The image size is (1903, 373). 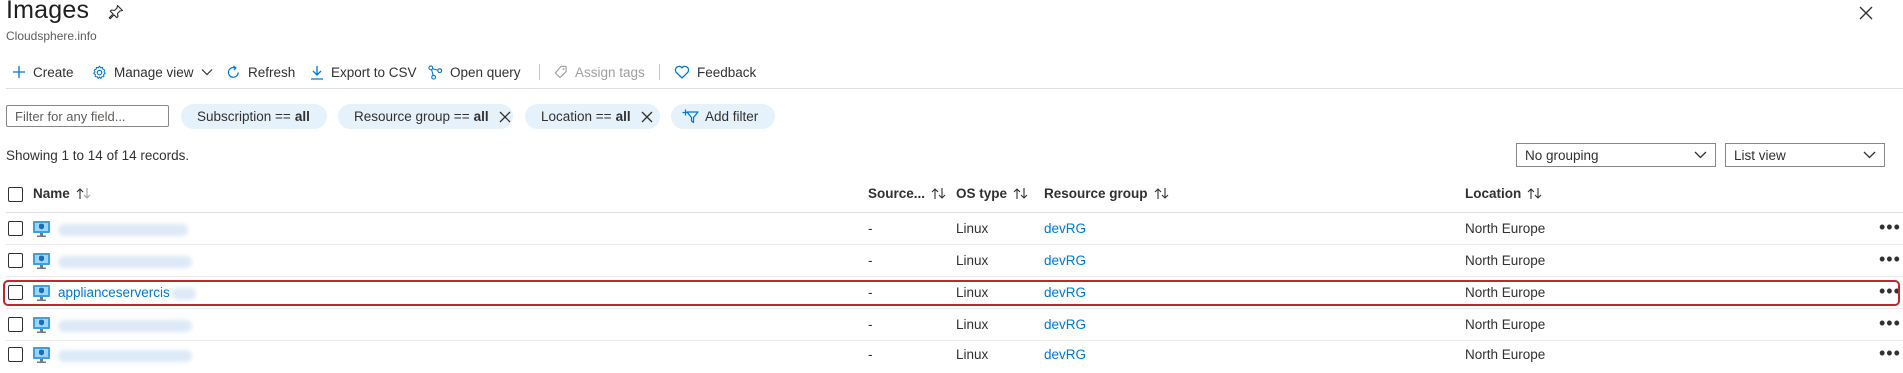 I want to click on refresh-button: Refresh, so click(x=260, y=72).